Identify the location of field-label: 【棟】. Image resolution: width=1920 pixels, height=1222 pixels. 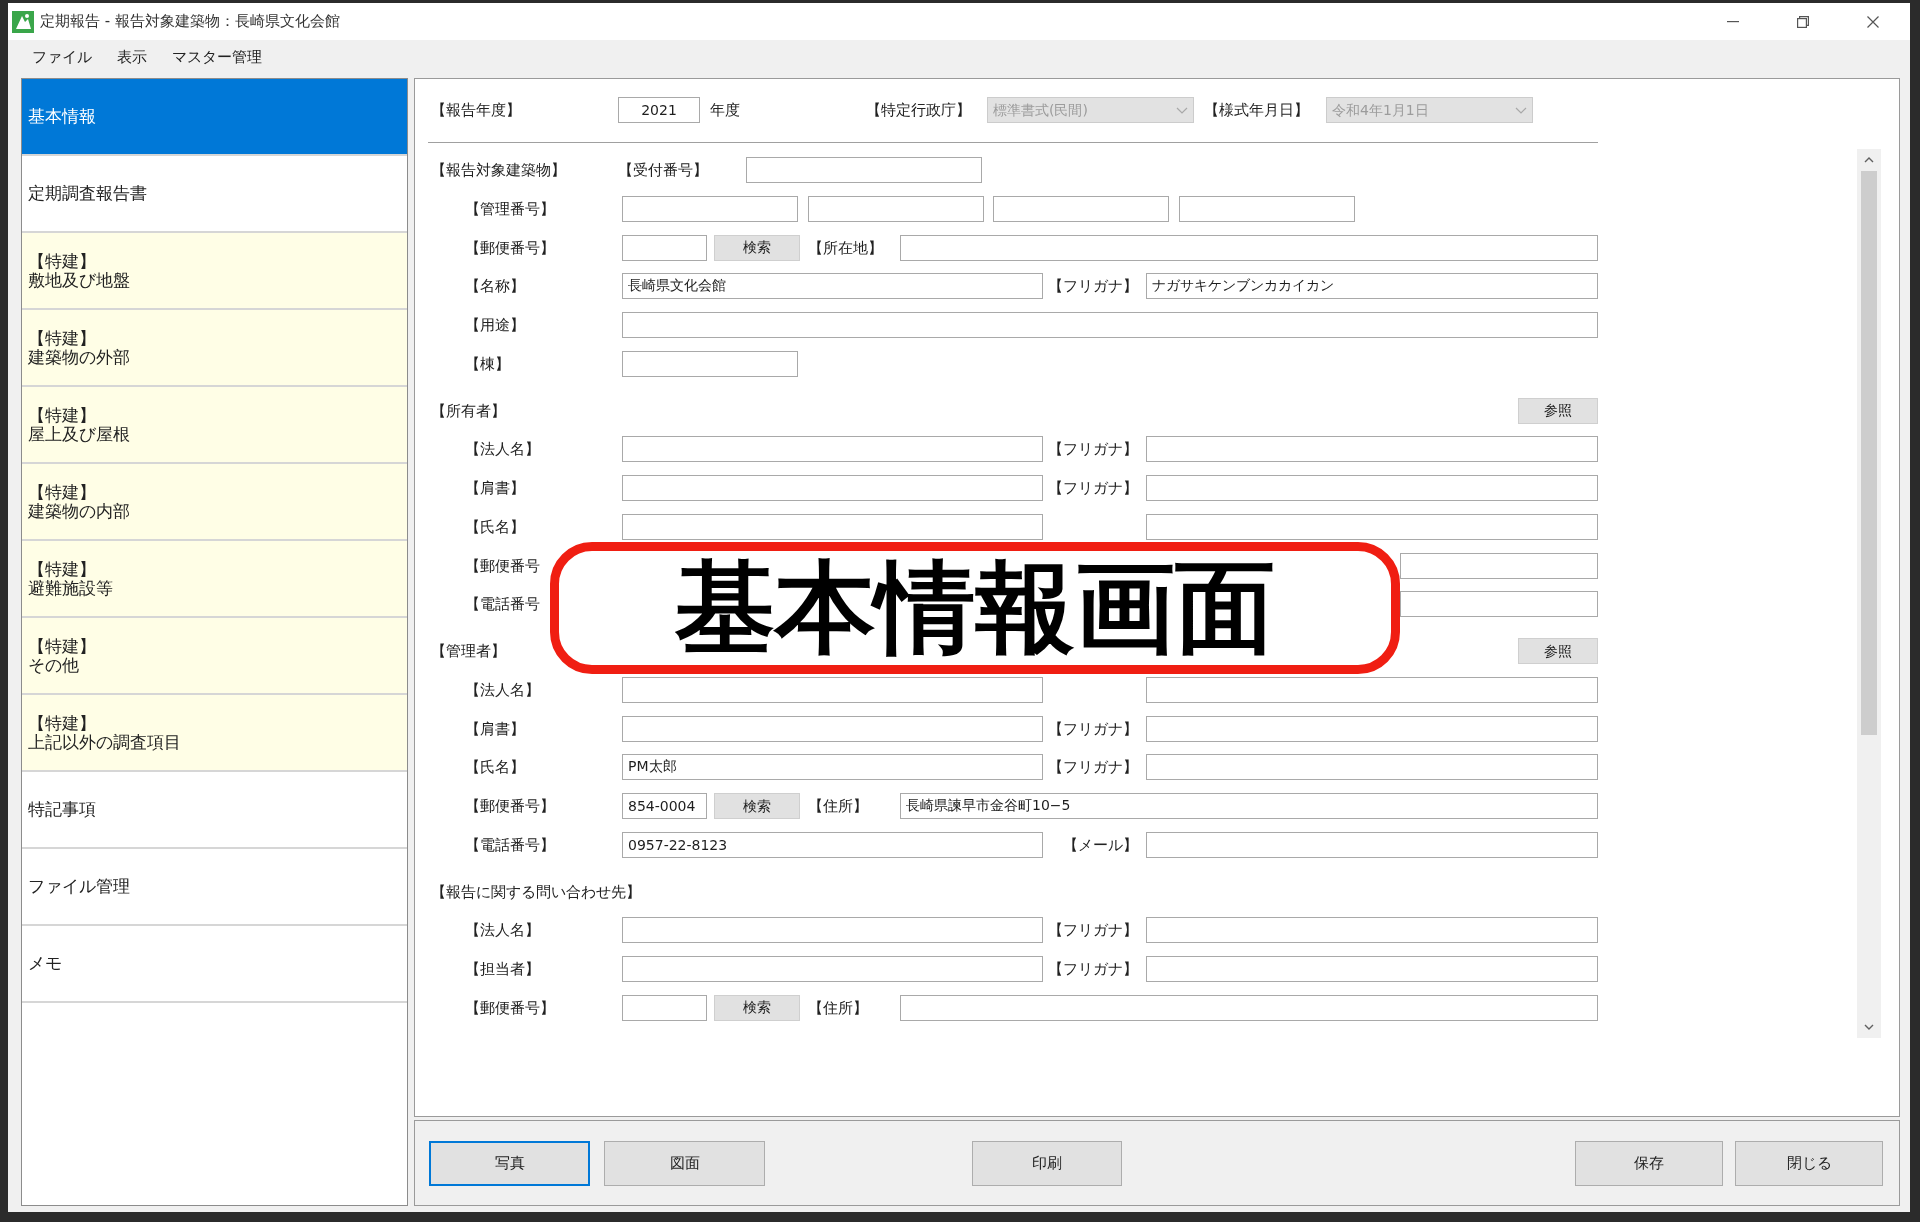
(487, 363).